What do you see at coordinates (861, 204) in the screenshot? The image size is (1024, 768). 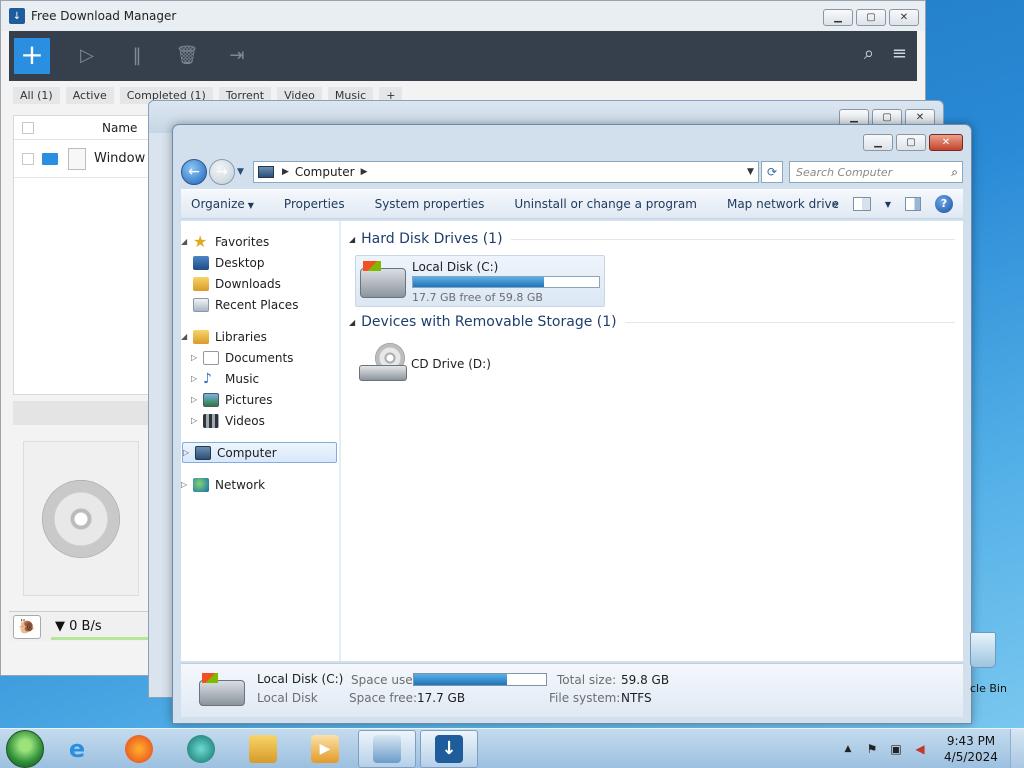 I see `change-view-icon` at bounding box center [861, 204].